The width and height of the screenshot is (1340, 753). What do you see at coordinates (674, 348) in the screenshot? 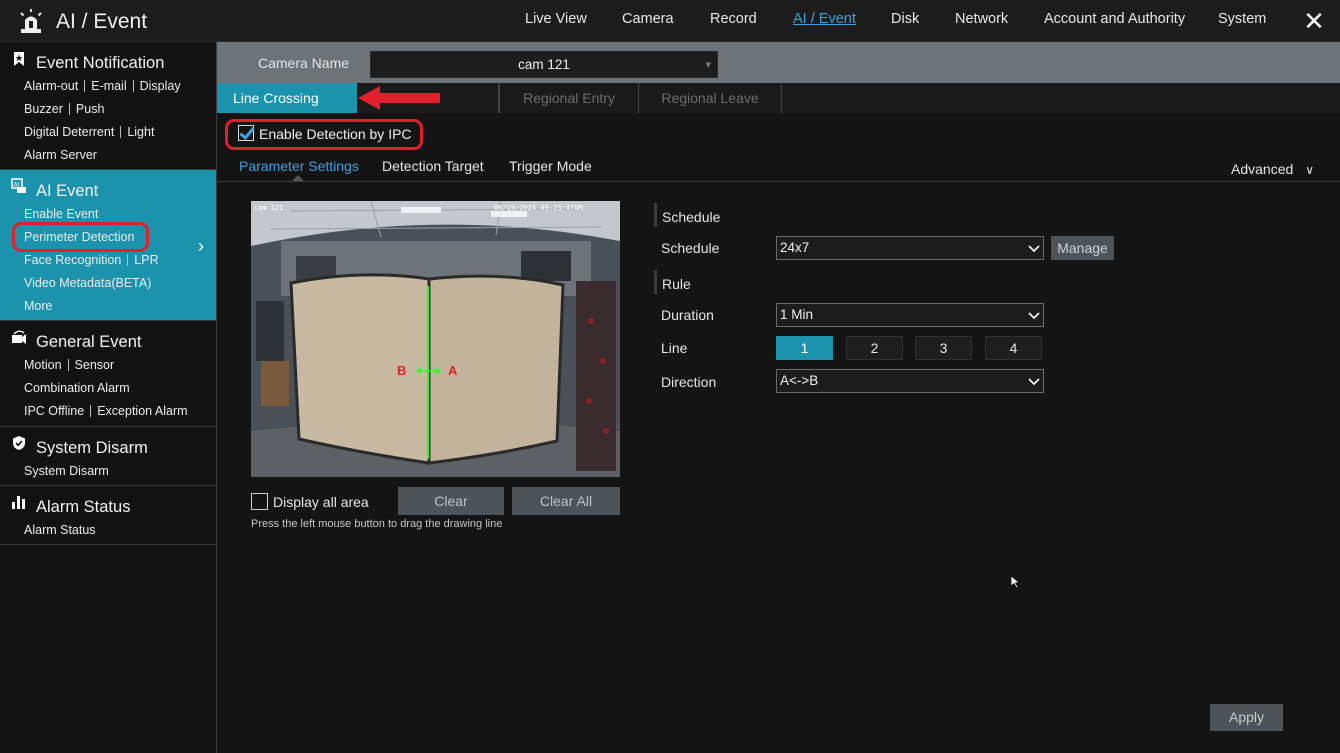
I see `line-label: Line` at bounding box center [674, 348].